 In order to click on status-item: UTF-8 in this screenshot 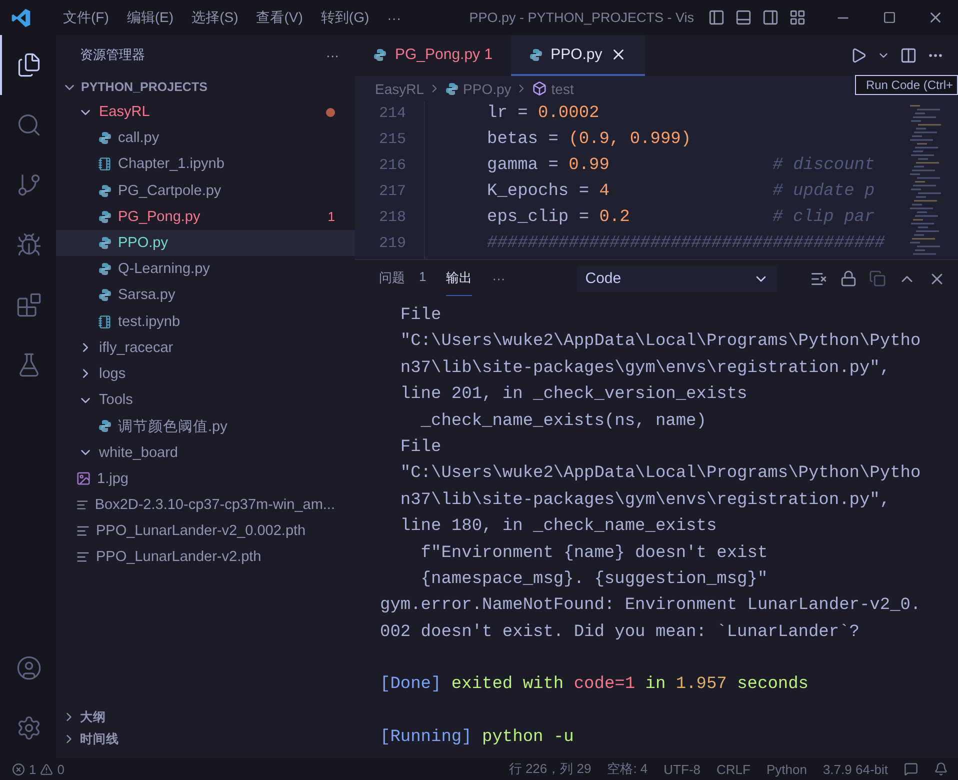, I will do `click(682, 769)`.